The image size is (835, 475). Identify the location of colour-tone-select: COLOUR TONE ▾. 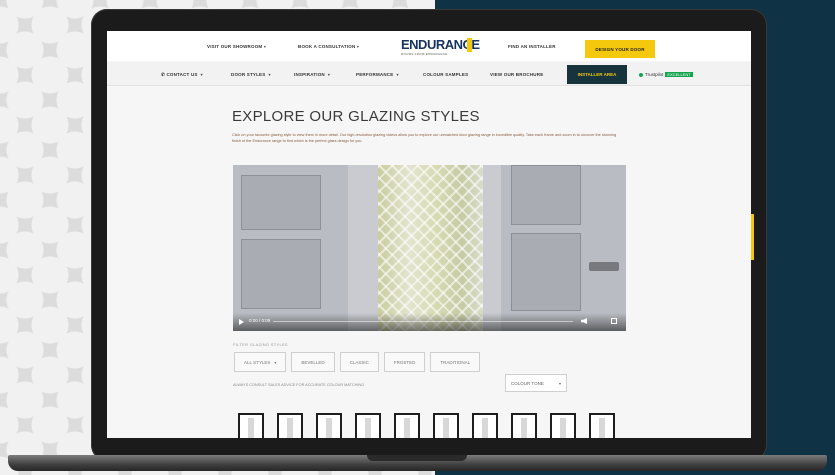
(536, 383).